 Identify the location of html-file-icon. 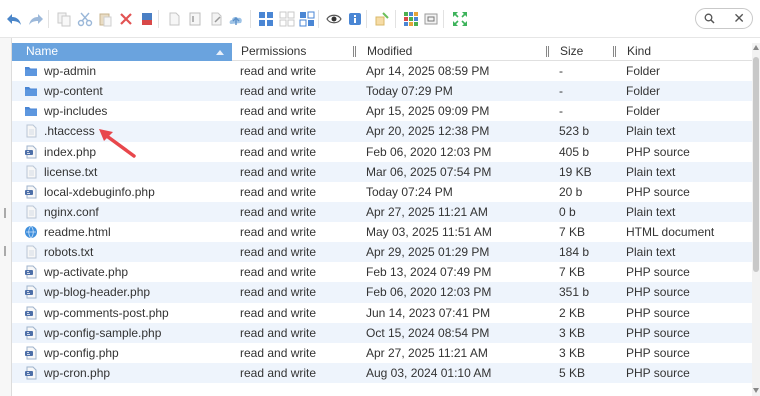
(31, 232).